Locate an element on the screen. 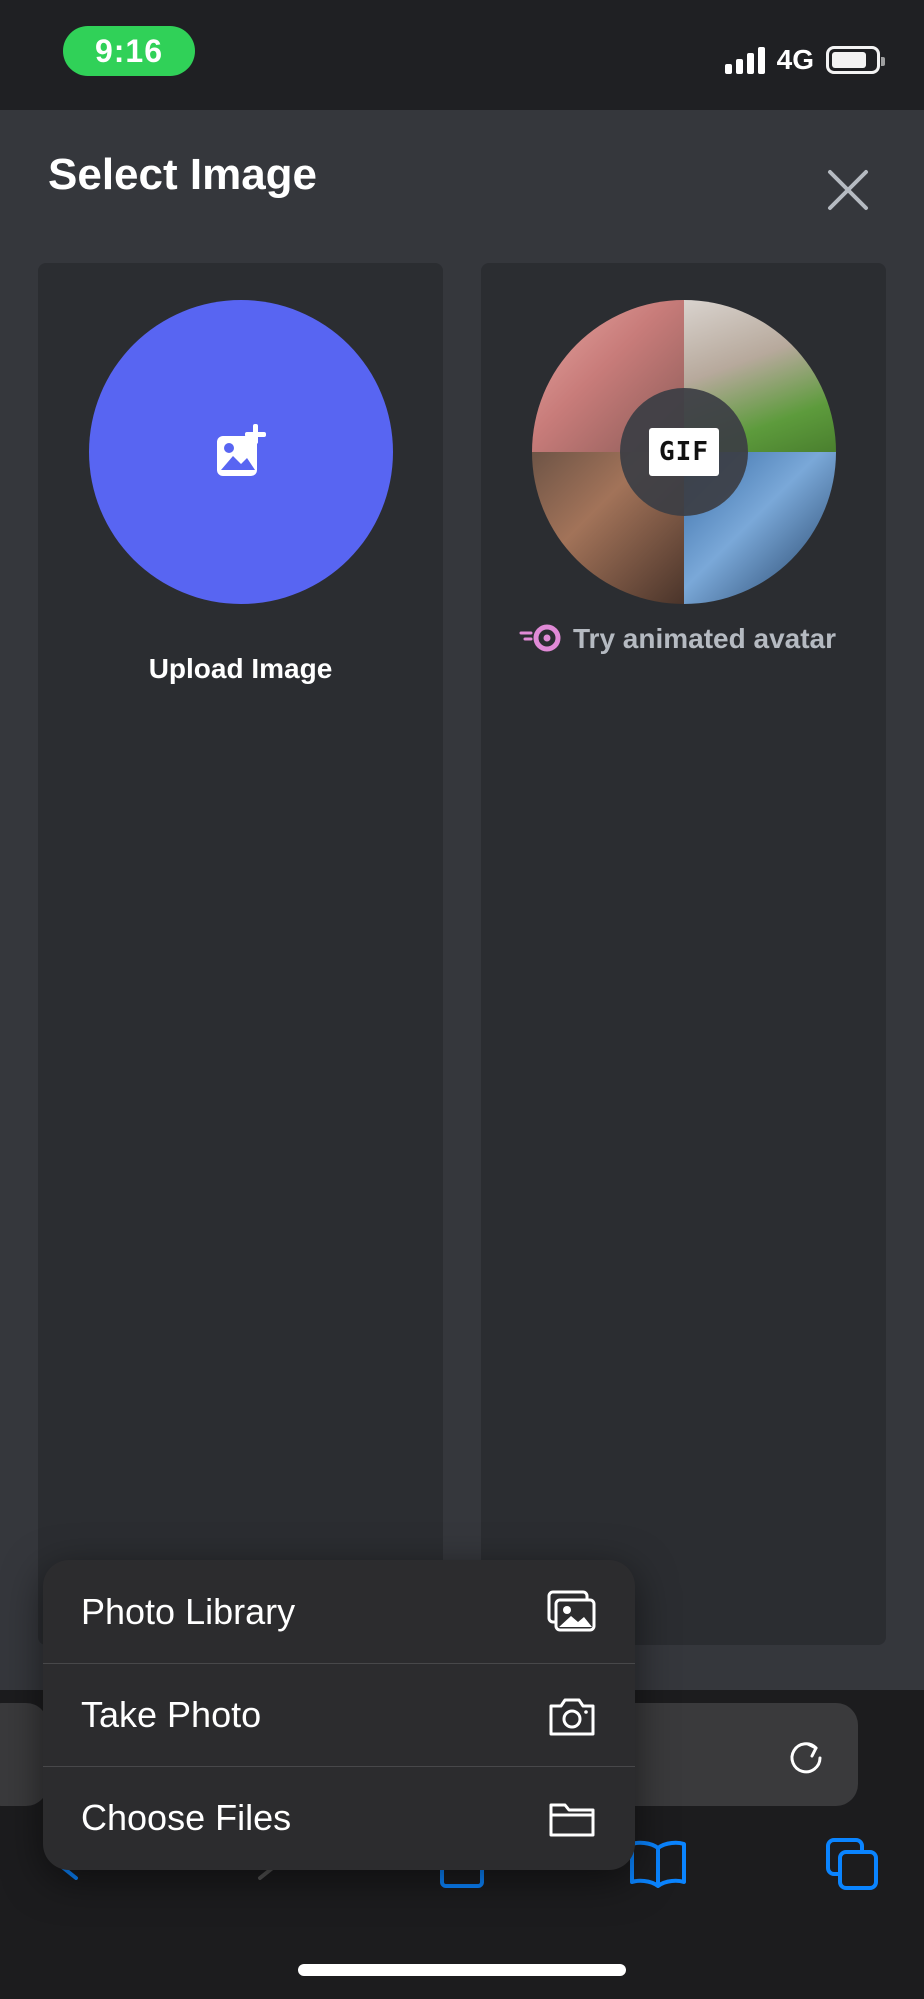 The height and width of the screenshot is (1999, 924). battery-icon is located at coordinates (855, 60).